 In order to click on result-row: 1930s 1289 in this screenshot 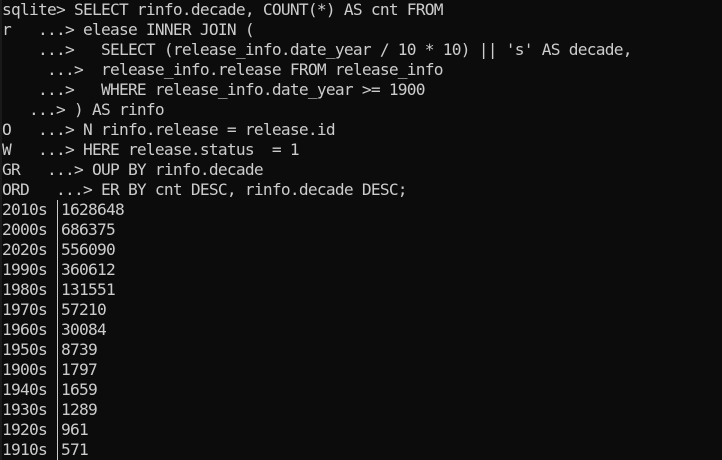, I will do `click(362, 410)`.